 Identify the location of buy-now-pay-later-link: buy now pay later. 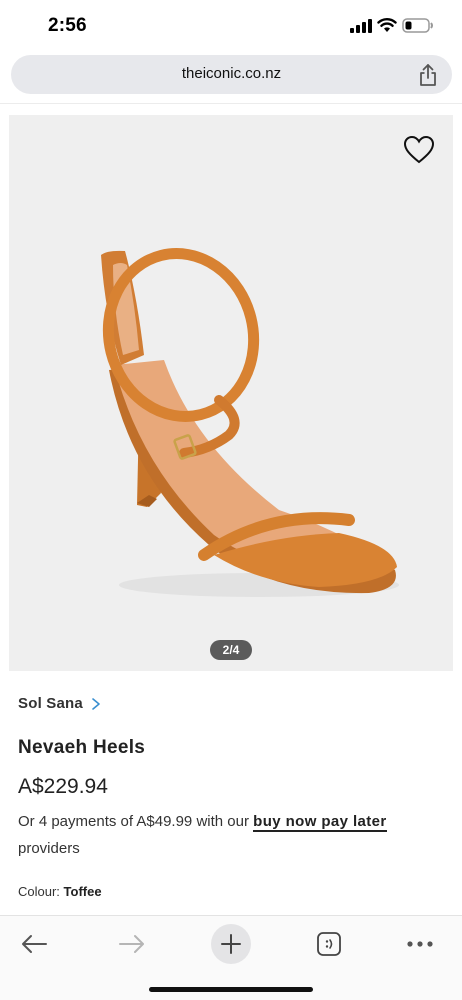
(320, 822).